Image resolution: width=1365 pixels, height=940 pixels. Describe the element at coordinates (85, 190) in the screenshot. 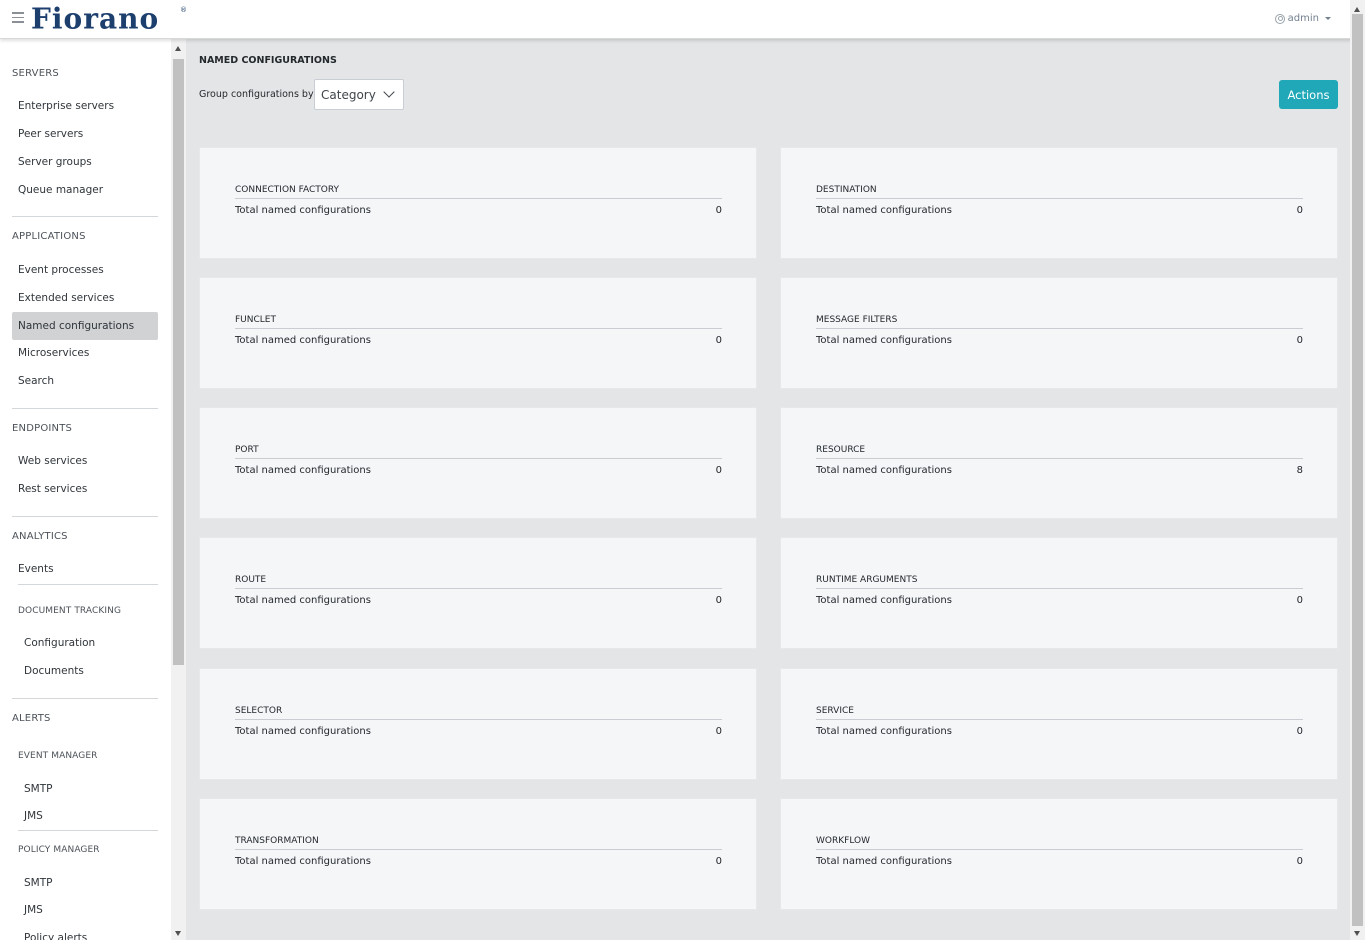

I see `sidebar-item-queue-manager: Queue manager` at that location.